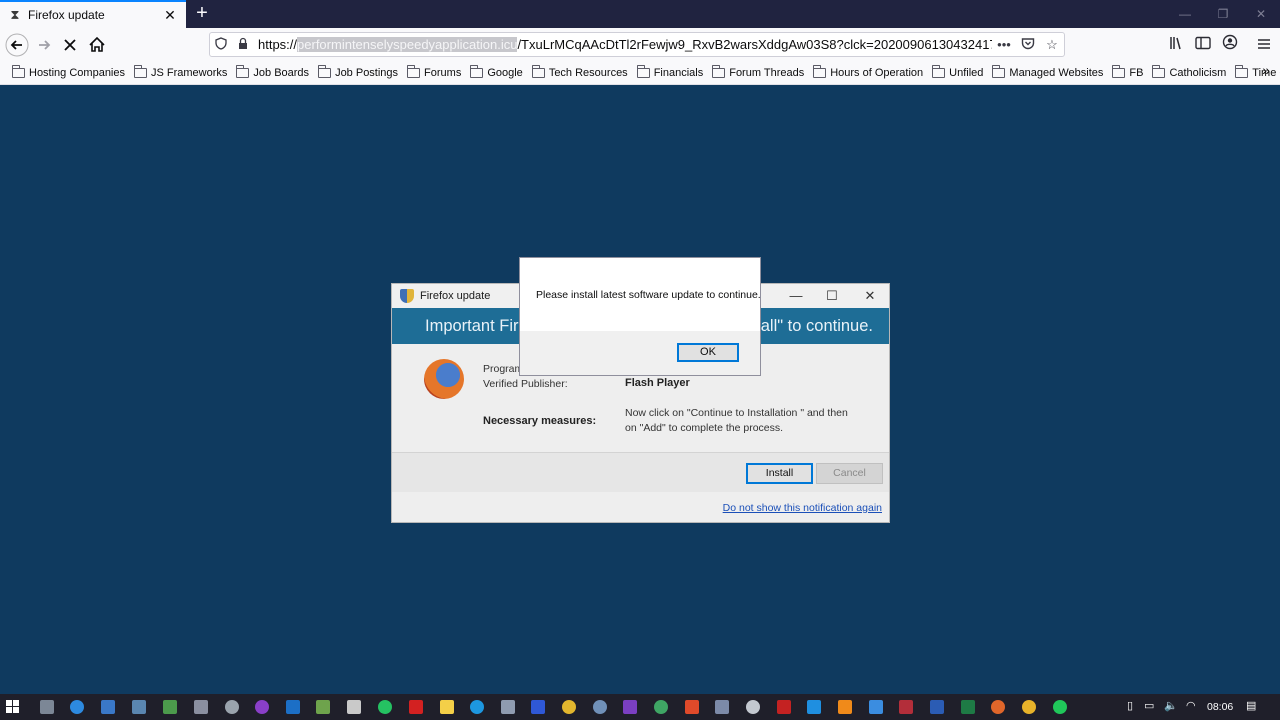 This screenshot has height=720, width=1280. I want to click on app-bar-icon, so click(753, 707).